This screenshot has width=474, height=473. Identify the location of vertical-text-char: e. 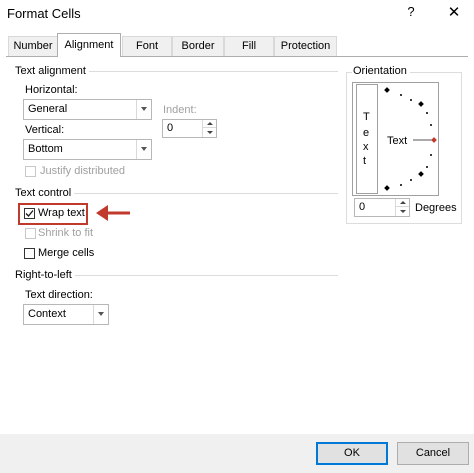
(366, 133).